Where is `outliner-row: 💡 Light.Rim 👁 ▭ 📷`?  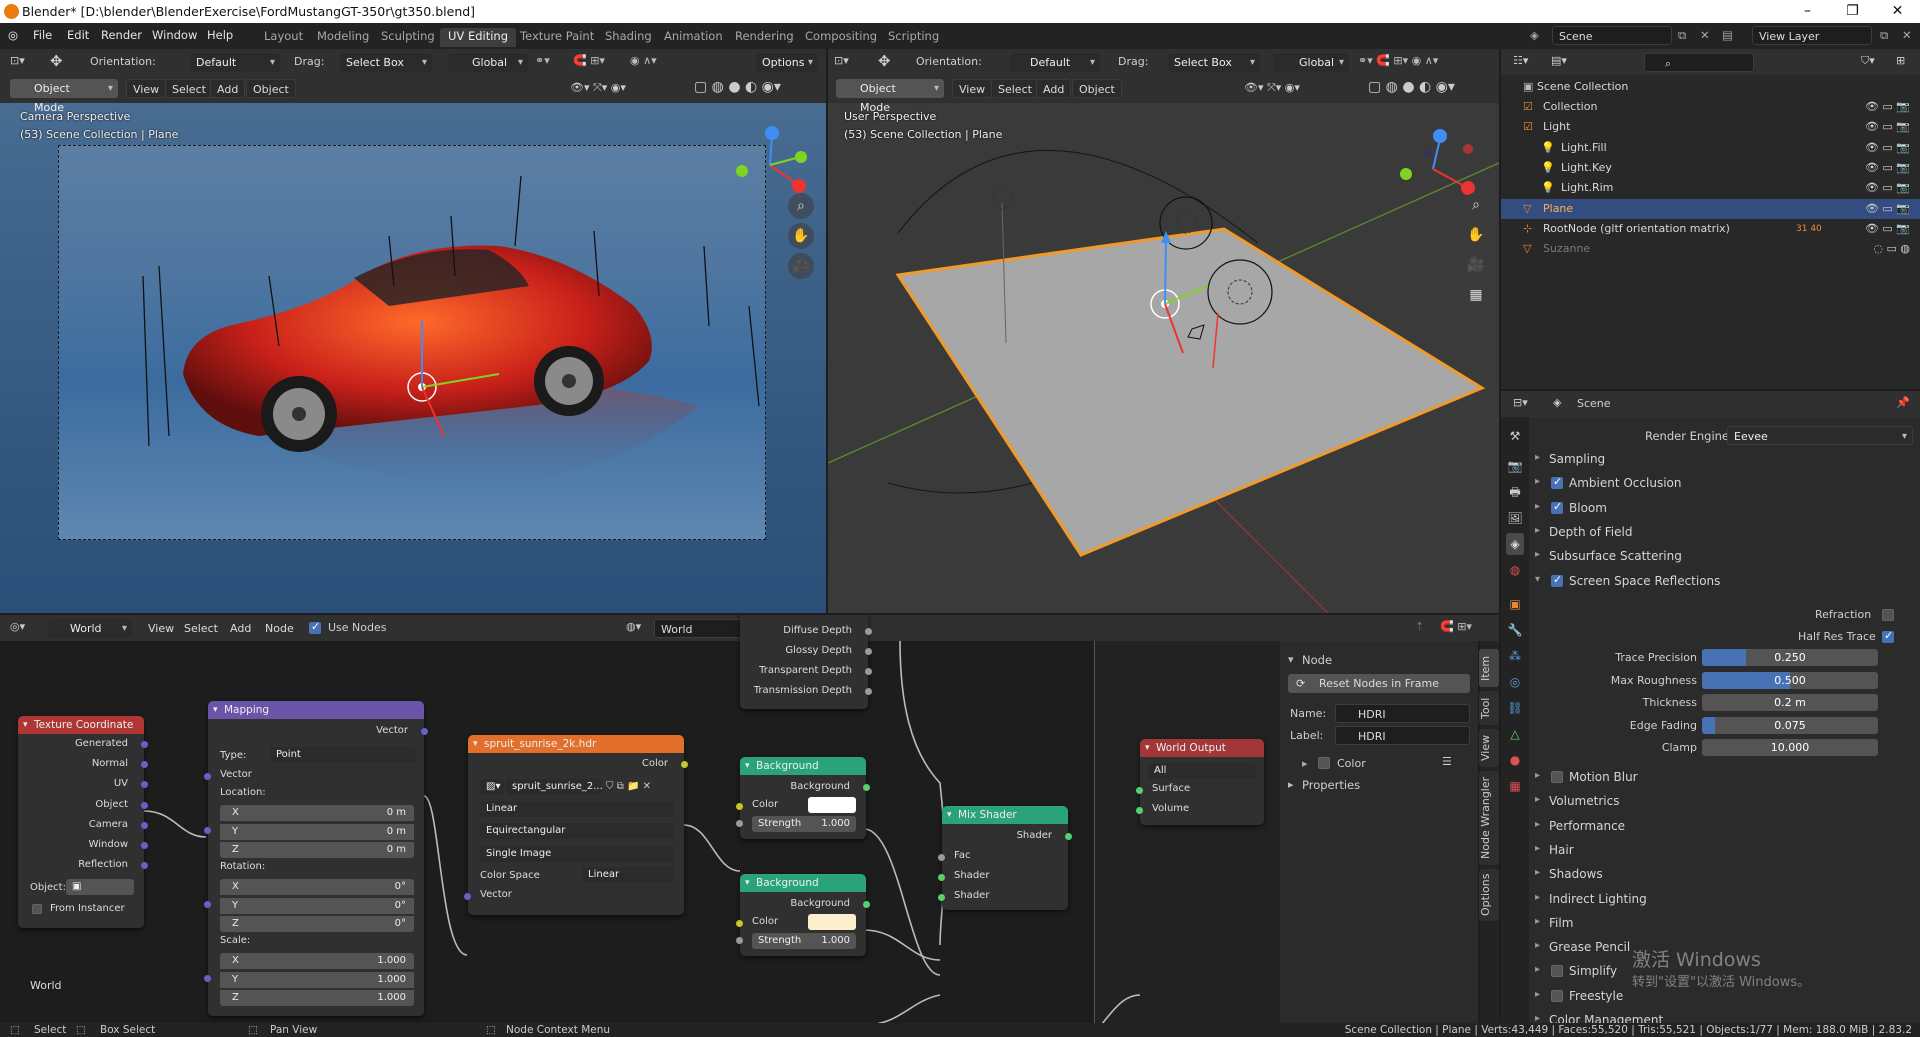 outliner-row: 💡 Light.Rim 👁 ▭ 📷 is located at coordinates (1710, 188).